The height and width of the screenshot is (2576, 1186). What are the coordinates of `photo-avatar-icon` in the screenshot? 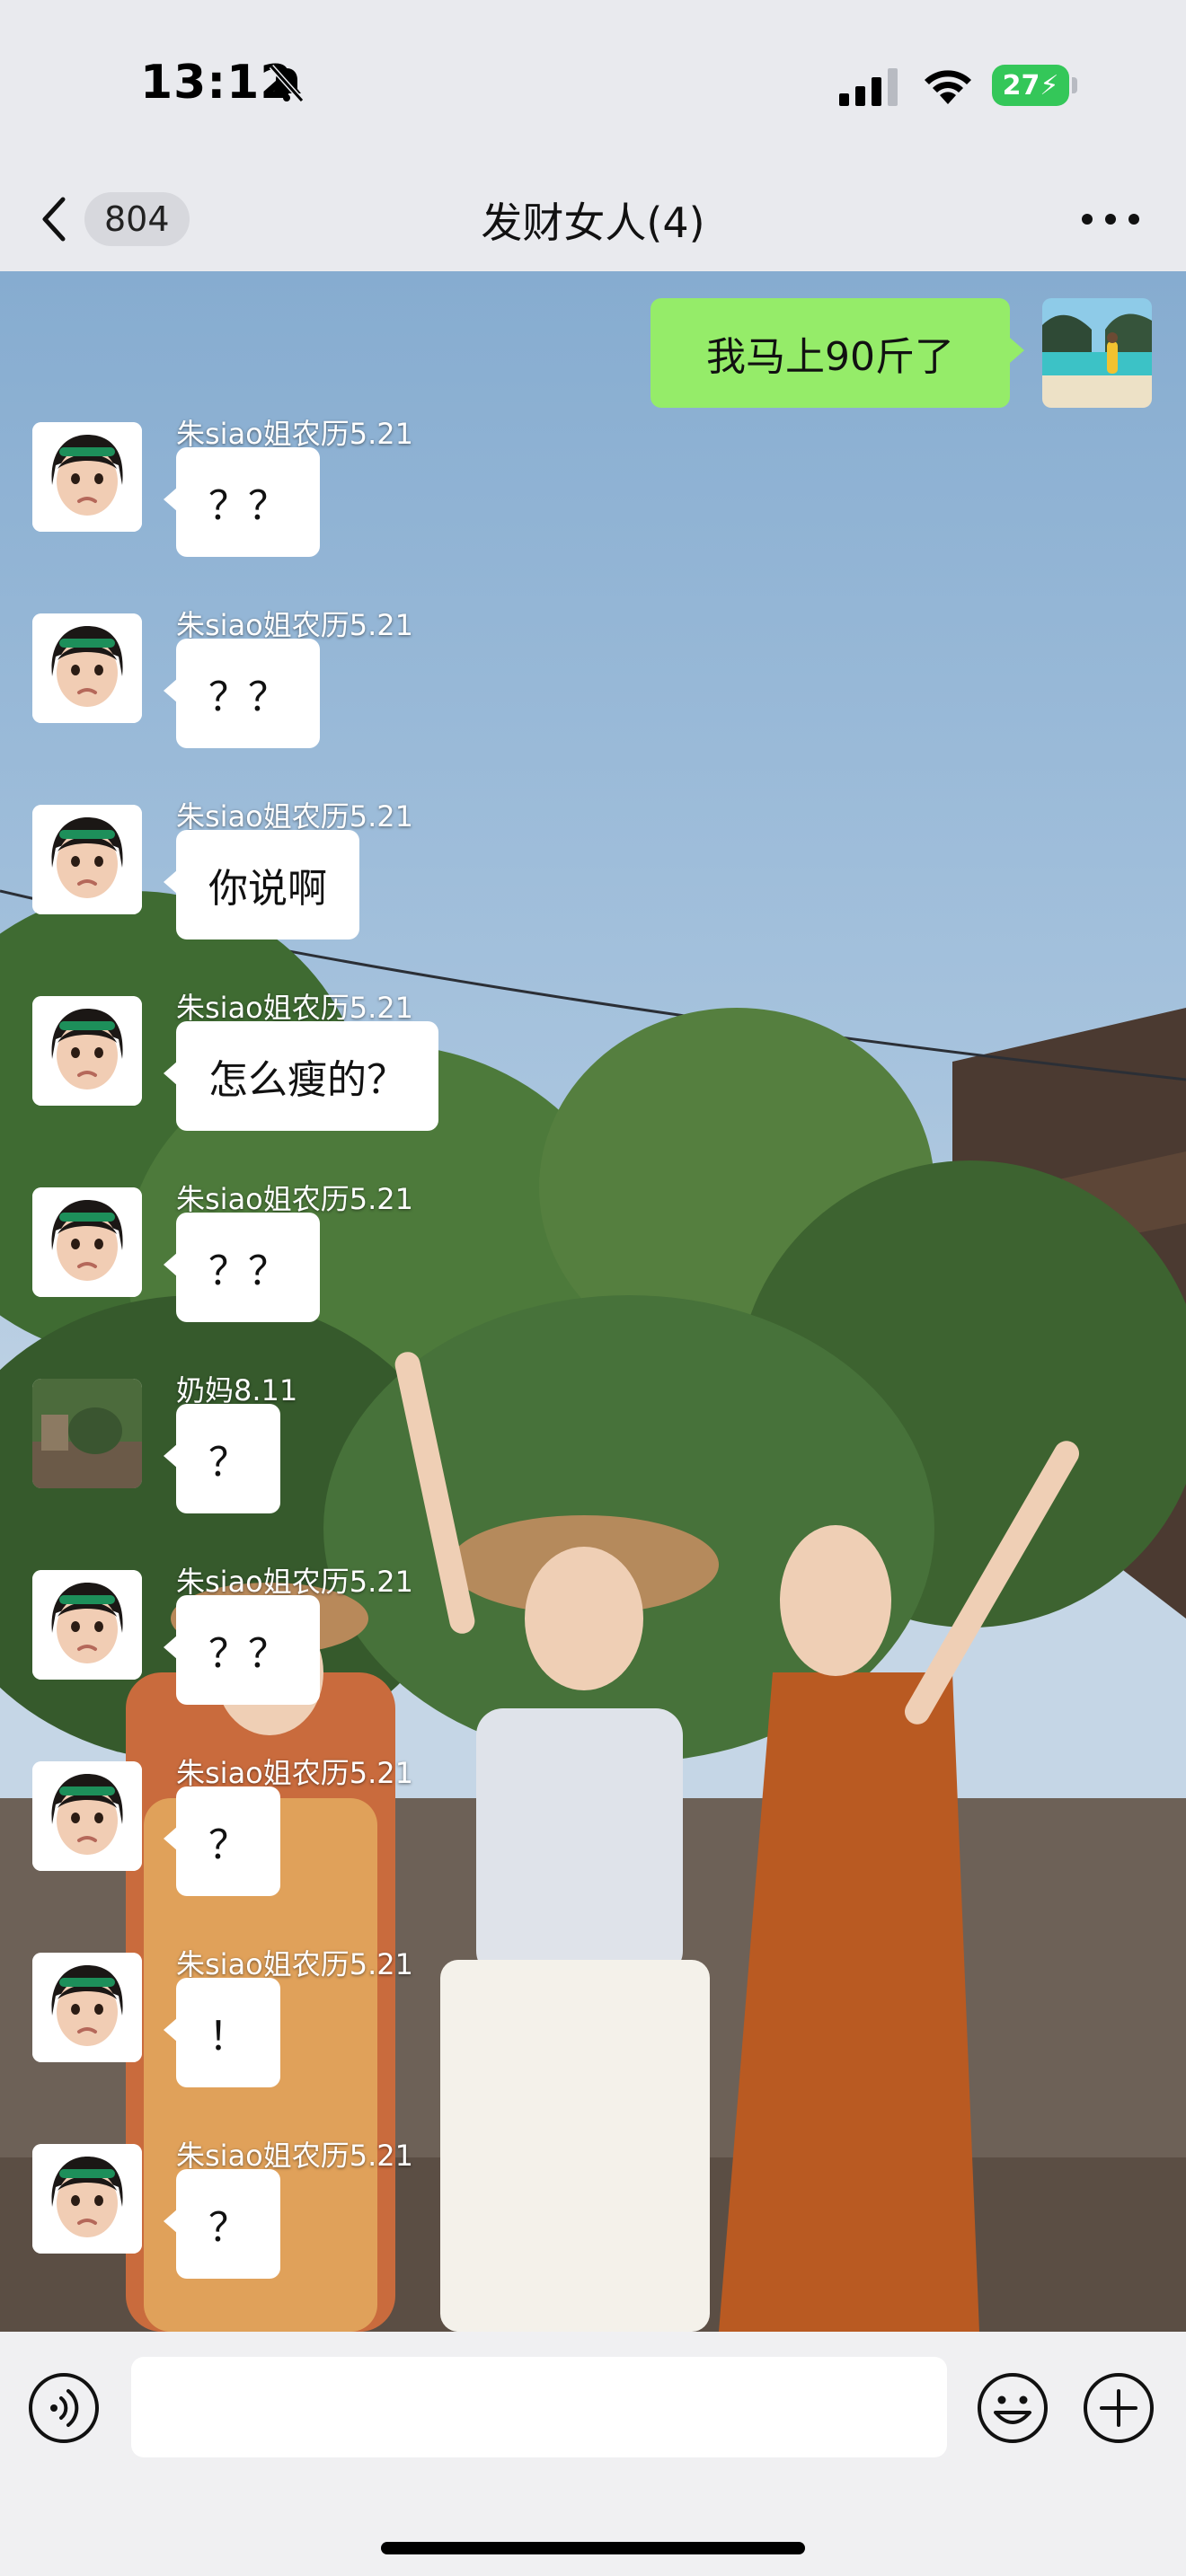 It's located at (87, 1433).